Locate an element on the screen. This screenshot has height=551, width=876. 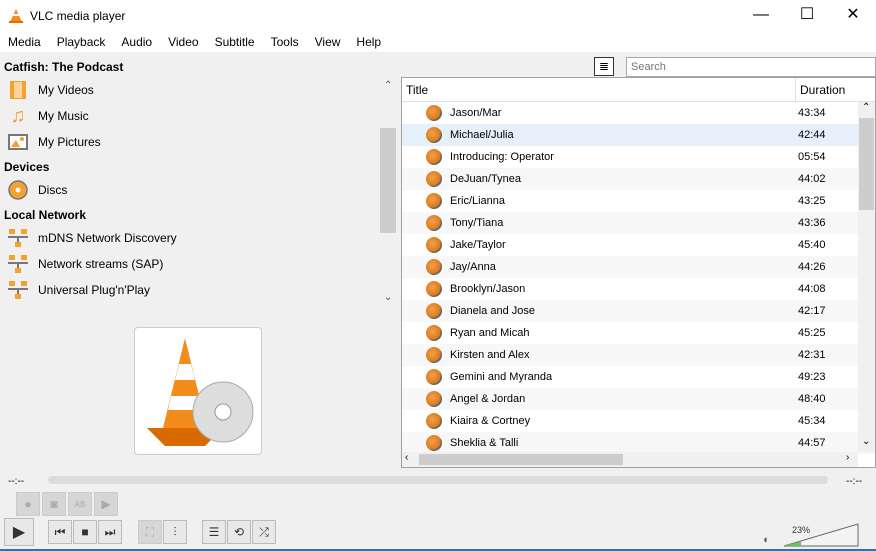
sidebar-item-upnp: Universal Plug'n'Play is located at coordinates (79, 290).